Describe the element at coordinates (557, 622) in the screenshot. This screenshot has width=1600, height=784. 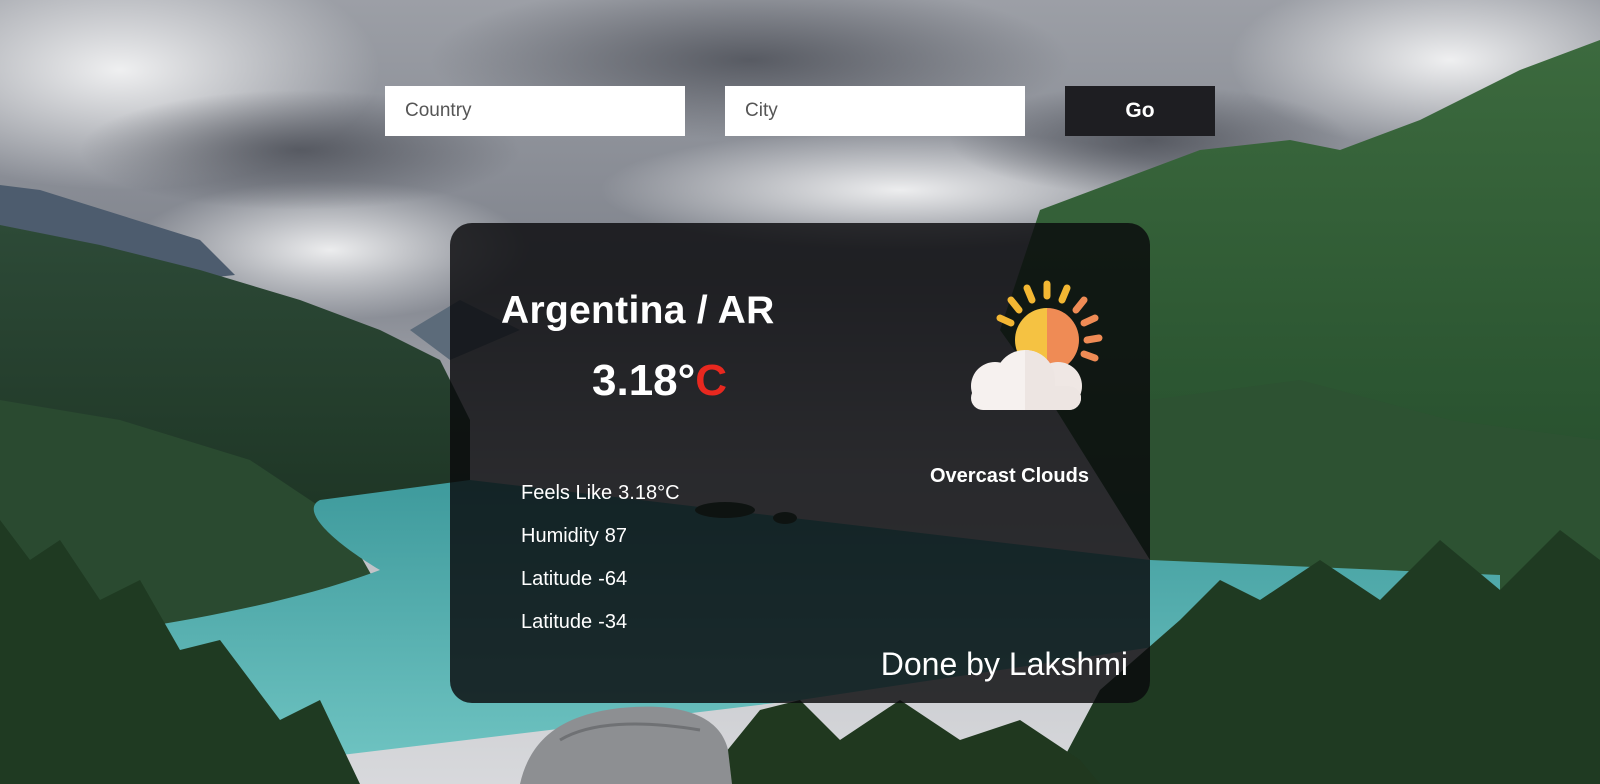
I see `latitude-label-second: Latitude` at that location.